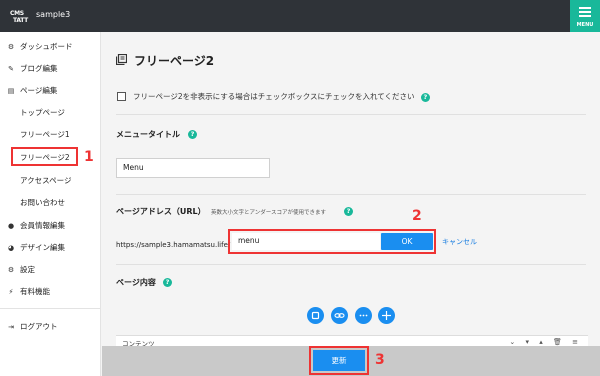 Image resolution: width=600 pixels, height=376 pixels. Describe the element at coordinates (575, 342) in the screenshot. I see `drag-handle-icon: ≡` at that location.